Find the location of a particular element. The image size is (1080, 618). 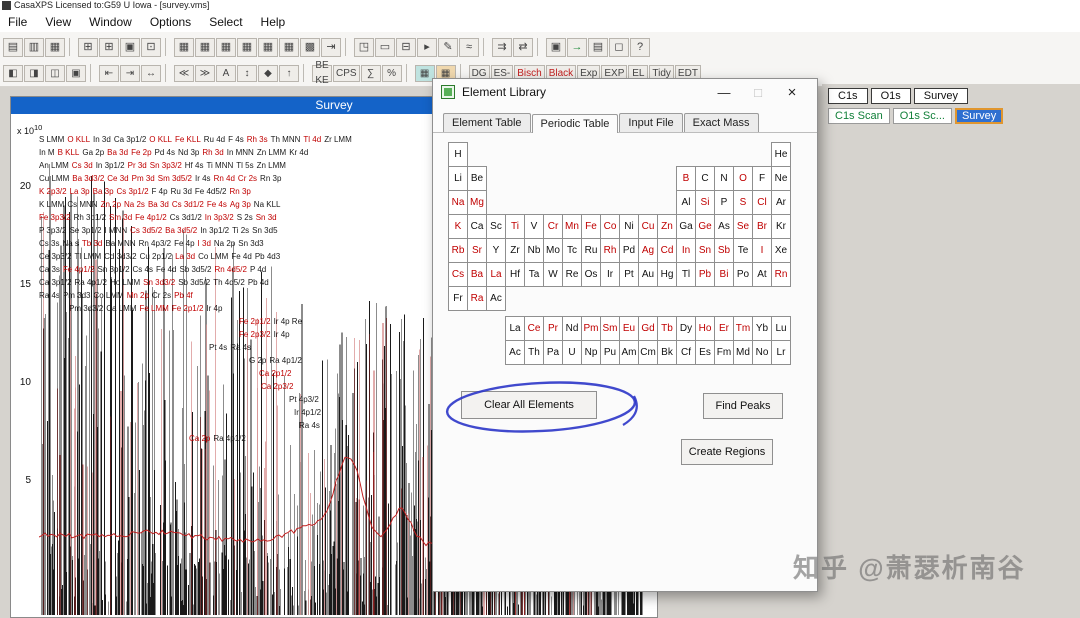

element-pa: Pa is located at coordinates (553, 352).